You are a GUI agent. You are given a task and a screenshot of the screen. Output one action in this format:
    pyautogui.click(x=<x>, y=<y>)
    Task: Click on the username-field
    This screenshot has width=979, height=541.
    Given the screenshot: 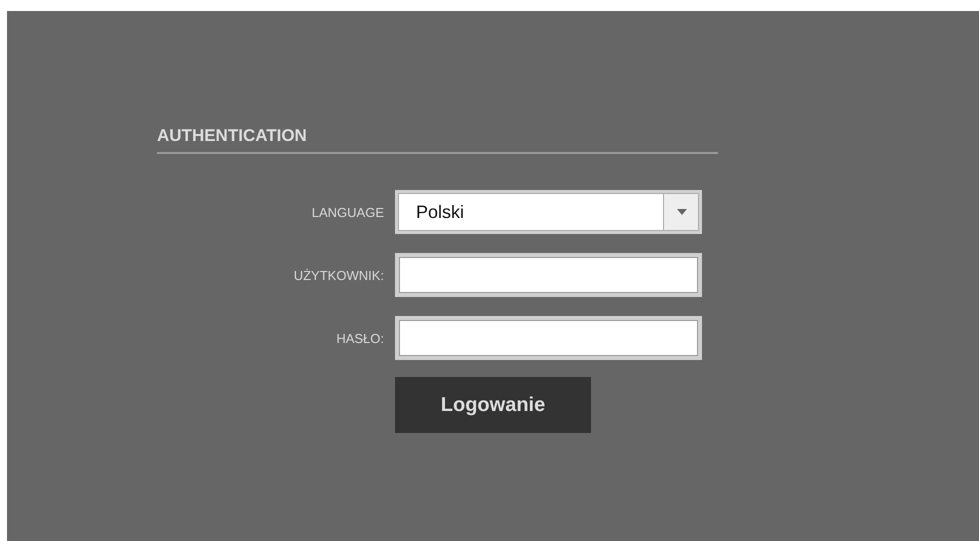 What is the action you would take?
    pyautogui.click(x=548, y=275)
    